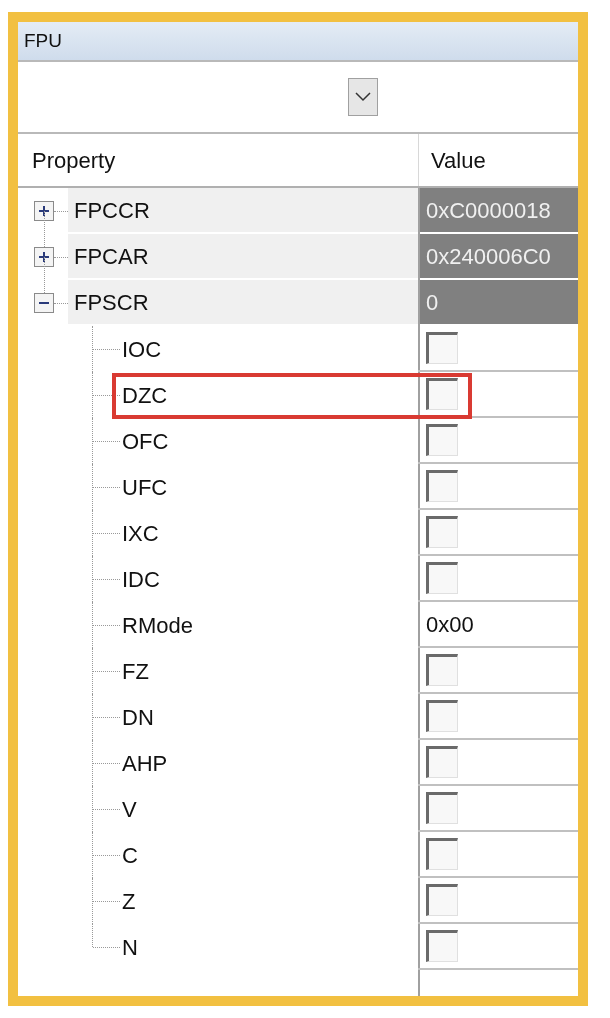 This screenshot has height=1018, width=610. I want to click on property-value: 0x240006C0, so click(498, 257).